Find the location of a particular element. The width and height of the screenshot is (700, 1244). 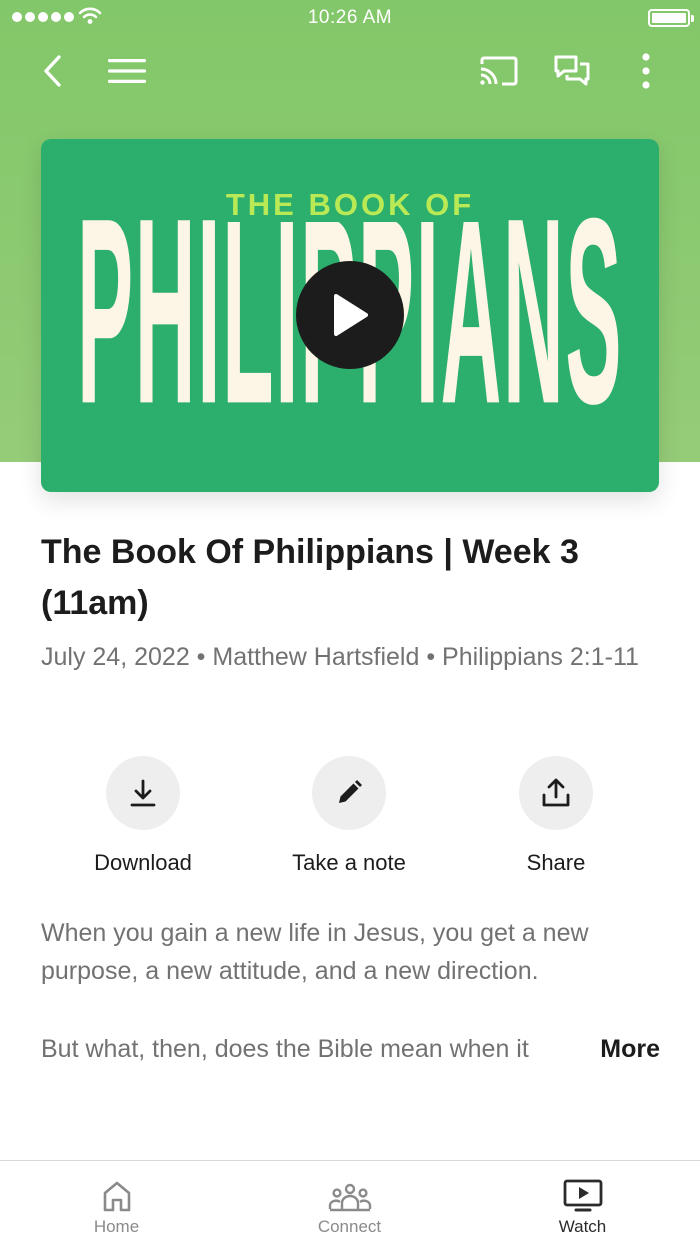

tab-watch: Watch is located at coordinates (582, 1202).